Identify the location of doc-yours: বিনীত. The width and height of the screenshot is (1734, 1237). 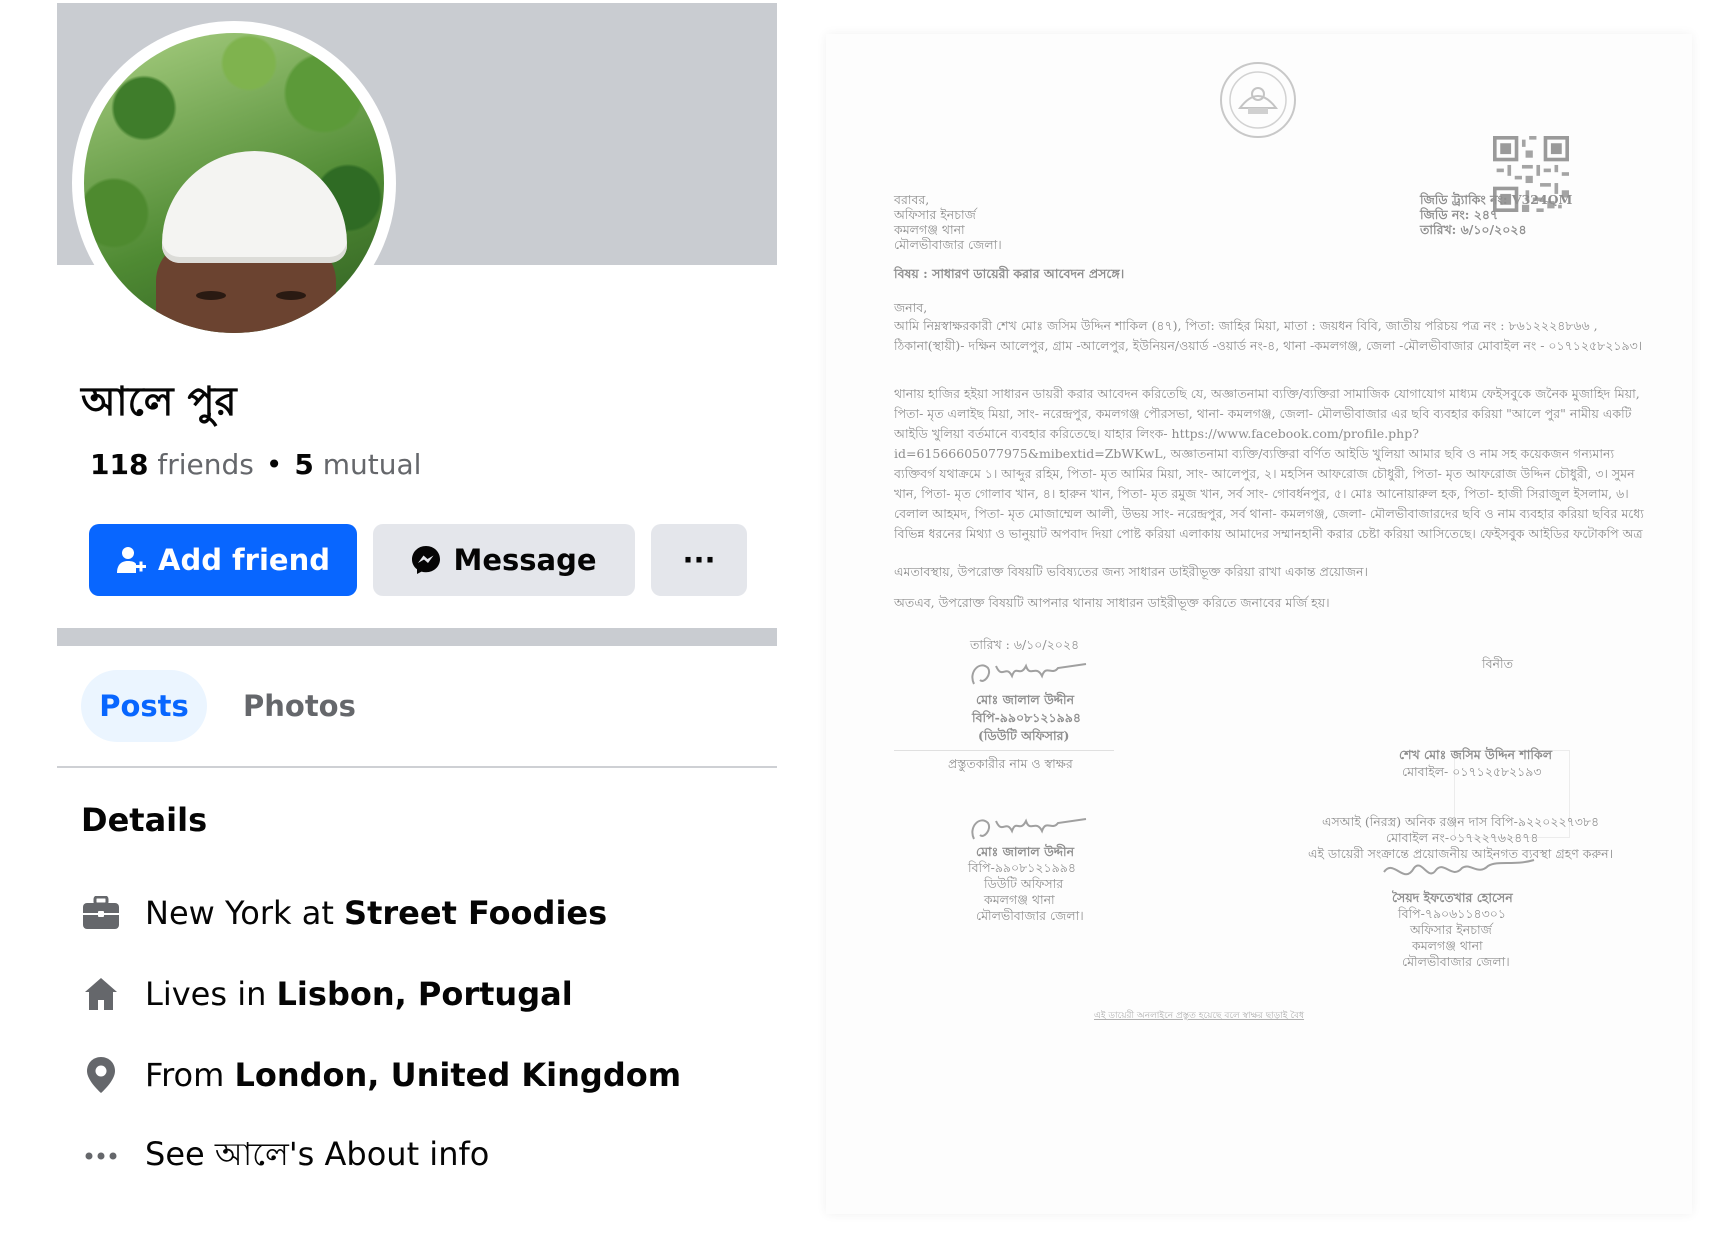
(1497, 663).